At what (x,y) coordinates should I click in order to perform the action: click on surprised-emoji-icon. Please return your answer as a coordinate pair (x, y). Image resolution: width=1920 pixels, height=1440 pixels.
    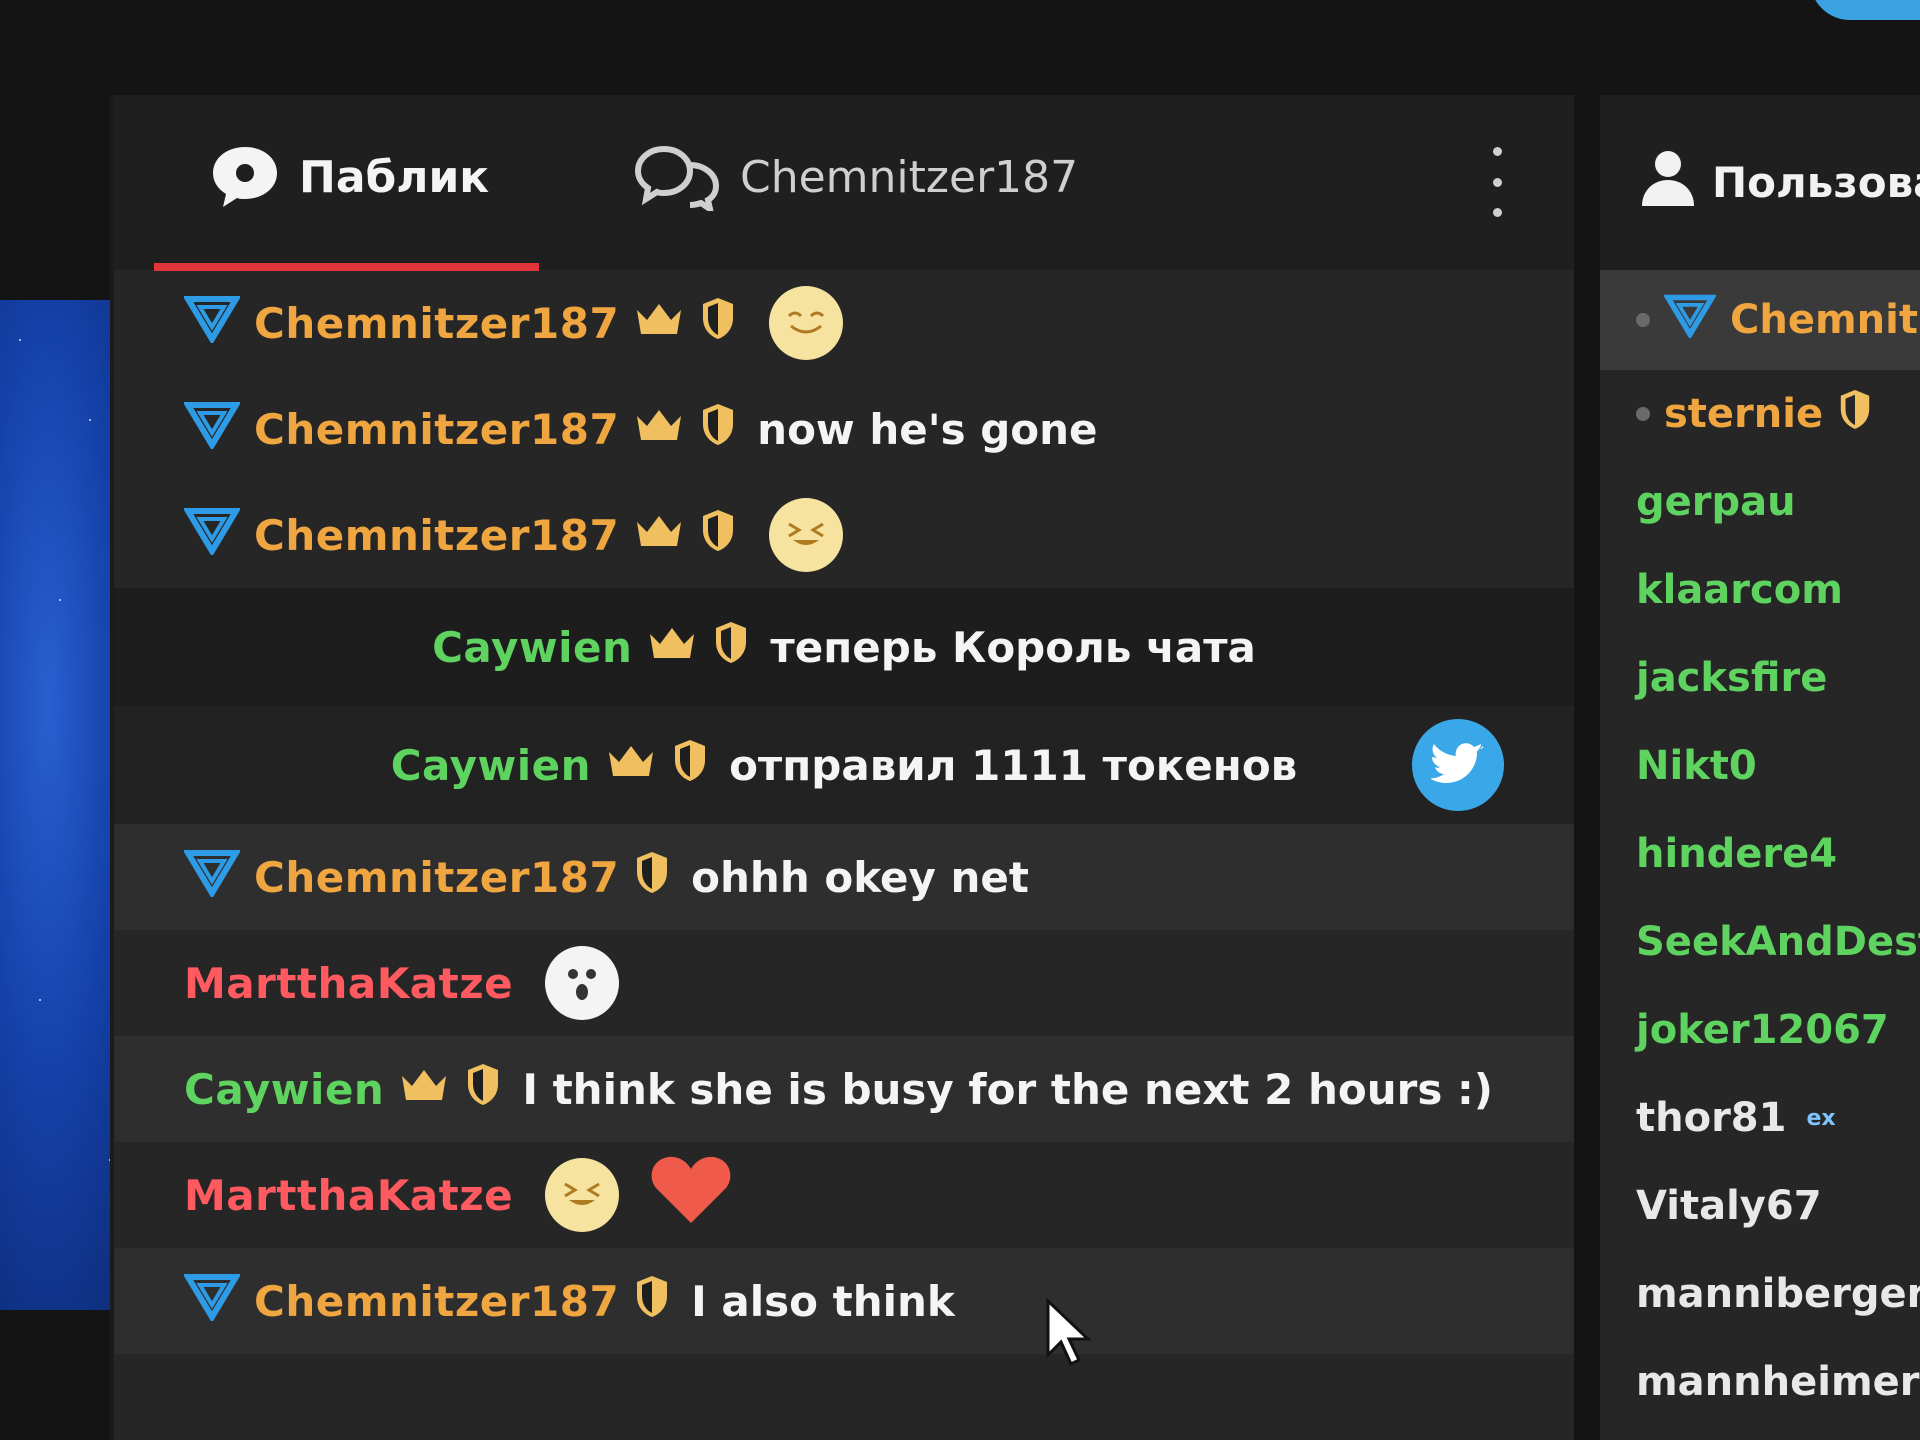
    Looking at the image, I should click on (582, 983).